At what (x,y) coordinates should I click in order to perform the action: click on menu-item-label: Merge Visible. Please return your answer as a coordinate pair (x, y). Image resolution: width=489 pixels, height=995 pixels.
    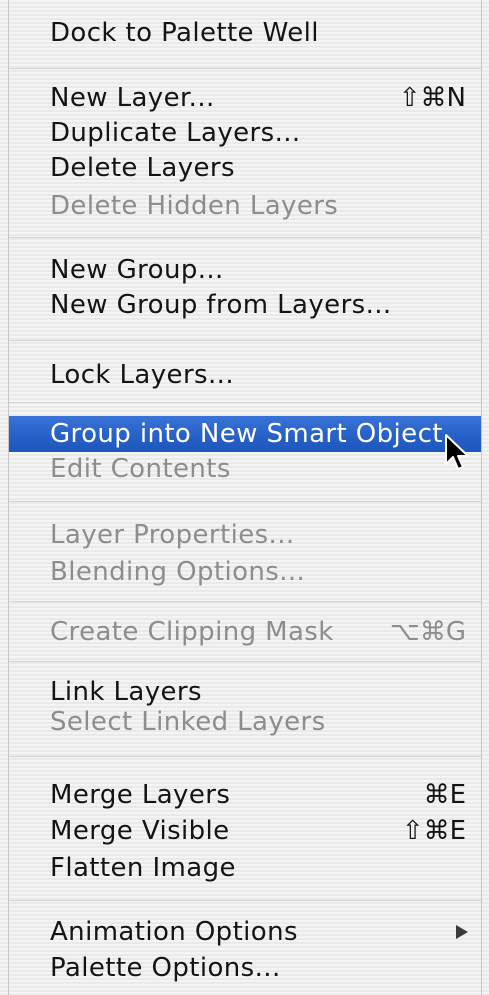
    Looking at the image, I should click on (140, 831).